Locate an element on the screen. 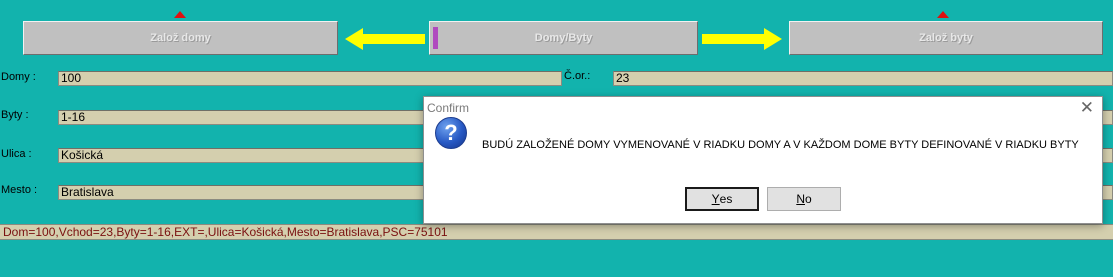  yes-button: Yes is located at coordinates (722, 199).